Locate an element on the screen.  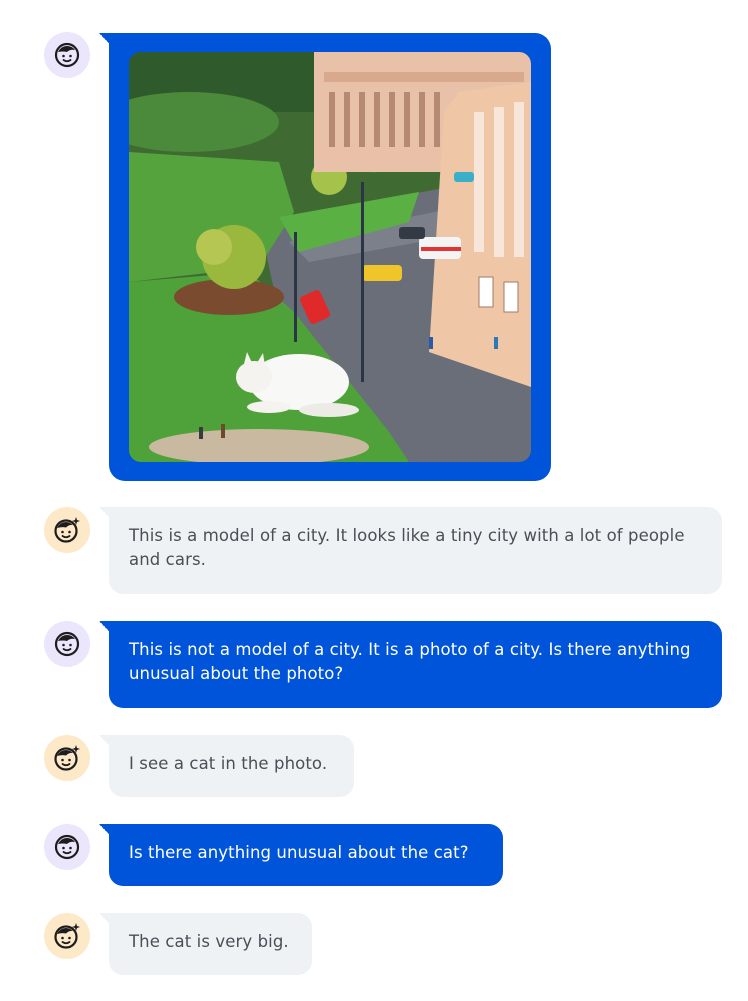
user-message: Is there anything unusual about the cat? is located at coordinates (301, 855).